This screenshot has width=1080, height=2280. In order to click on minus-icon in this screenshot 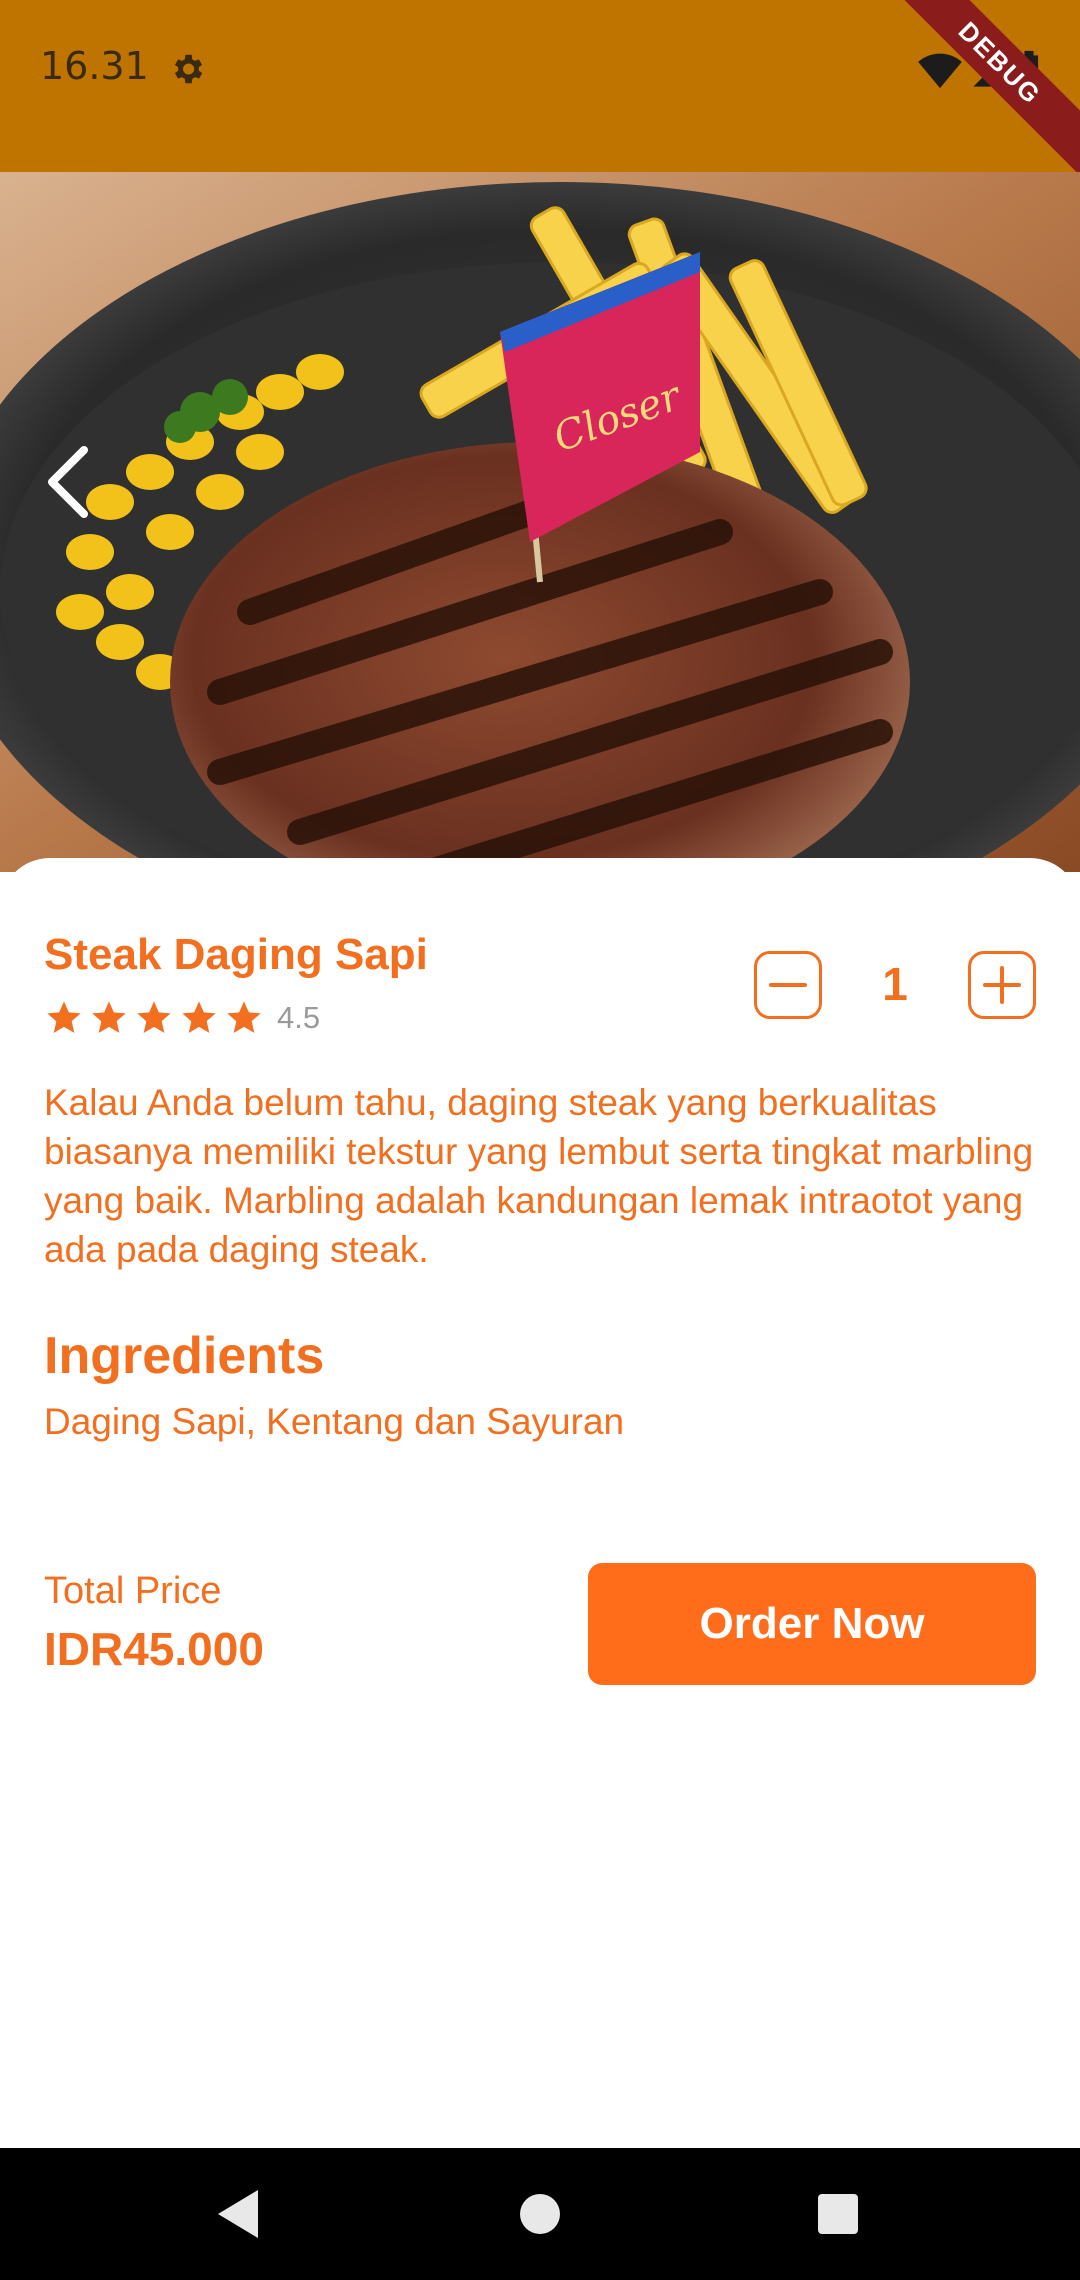, I will do `click(788, 985)`.